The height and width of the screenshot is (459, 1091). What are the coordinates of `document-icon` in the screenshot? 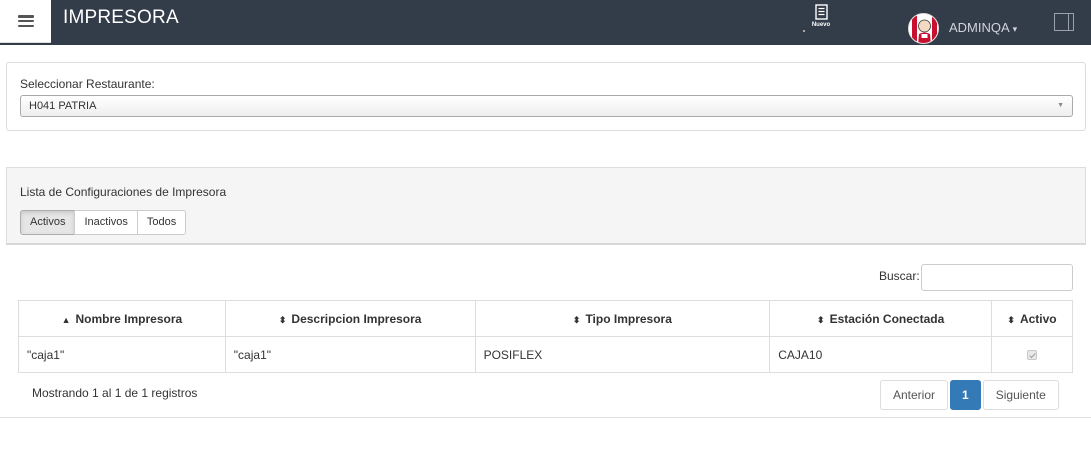 It's located at (821, 12).